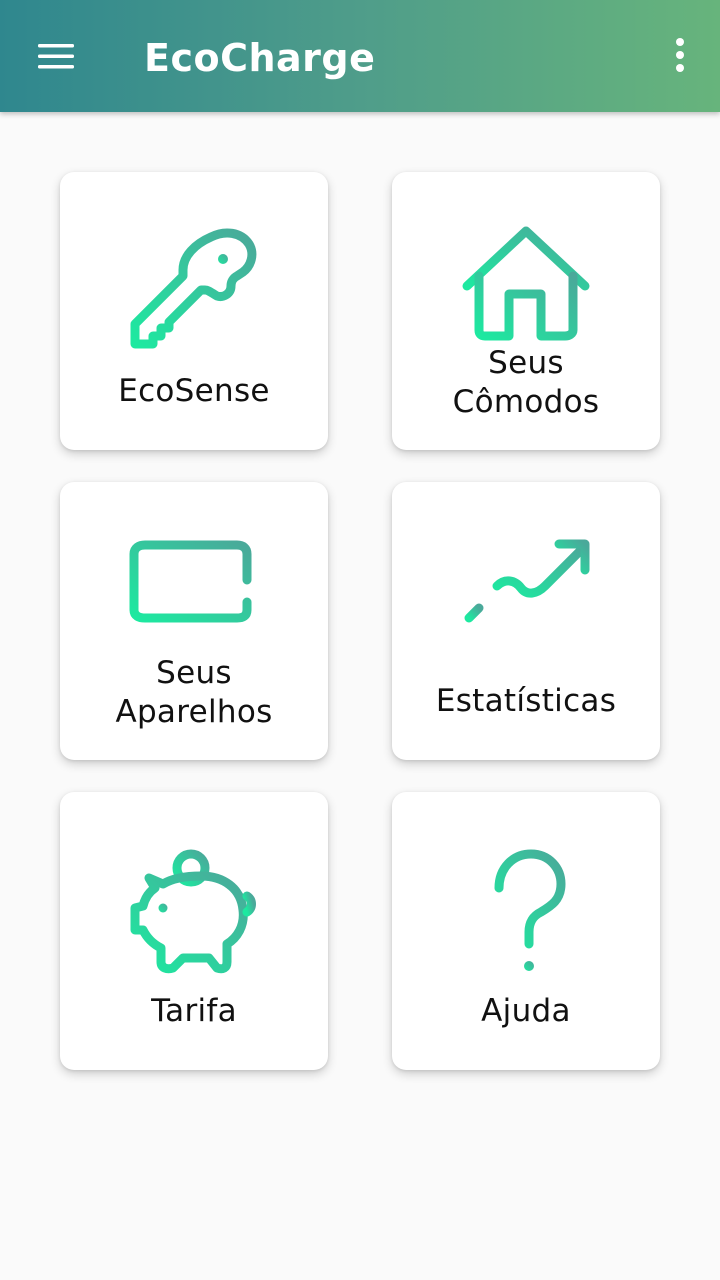 The image size is (720, 1280). Describe the element at coordinates (260, 58) in the screenshot. I see `app-title: EcoCharge` at that location.